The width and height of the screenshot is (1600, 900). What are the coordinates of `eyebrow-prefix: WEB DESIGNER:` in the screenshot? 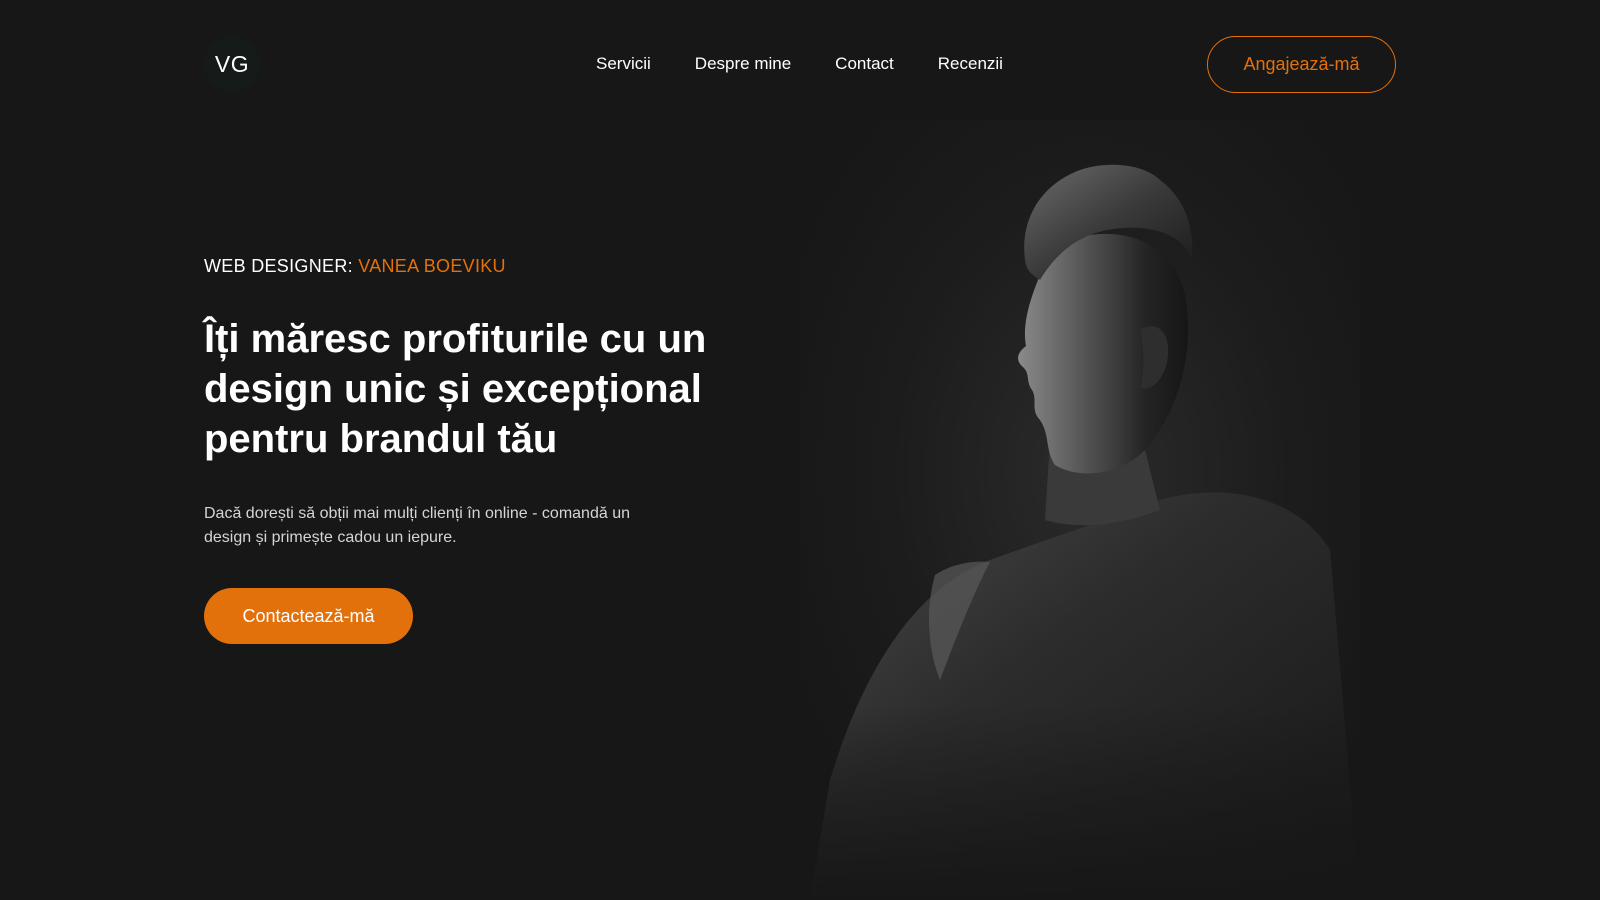 It's located at (281, 266).